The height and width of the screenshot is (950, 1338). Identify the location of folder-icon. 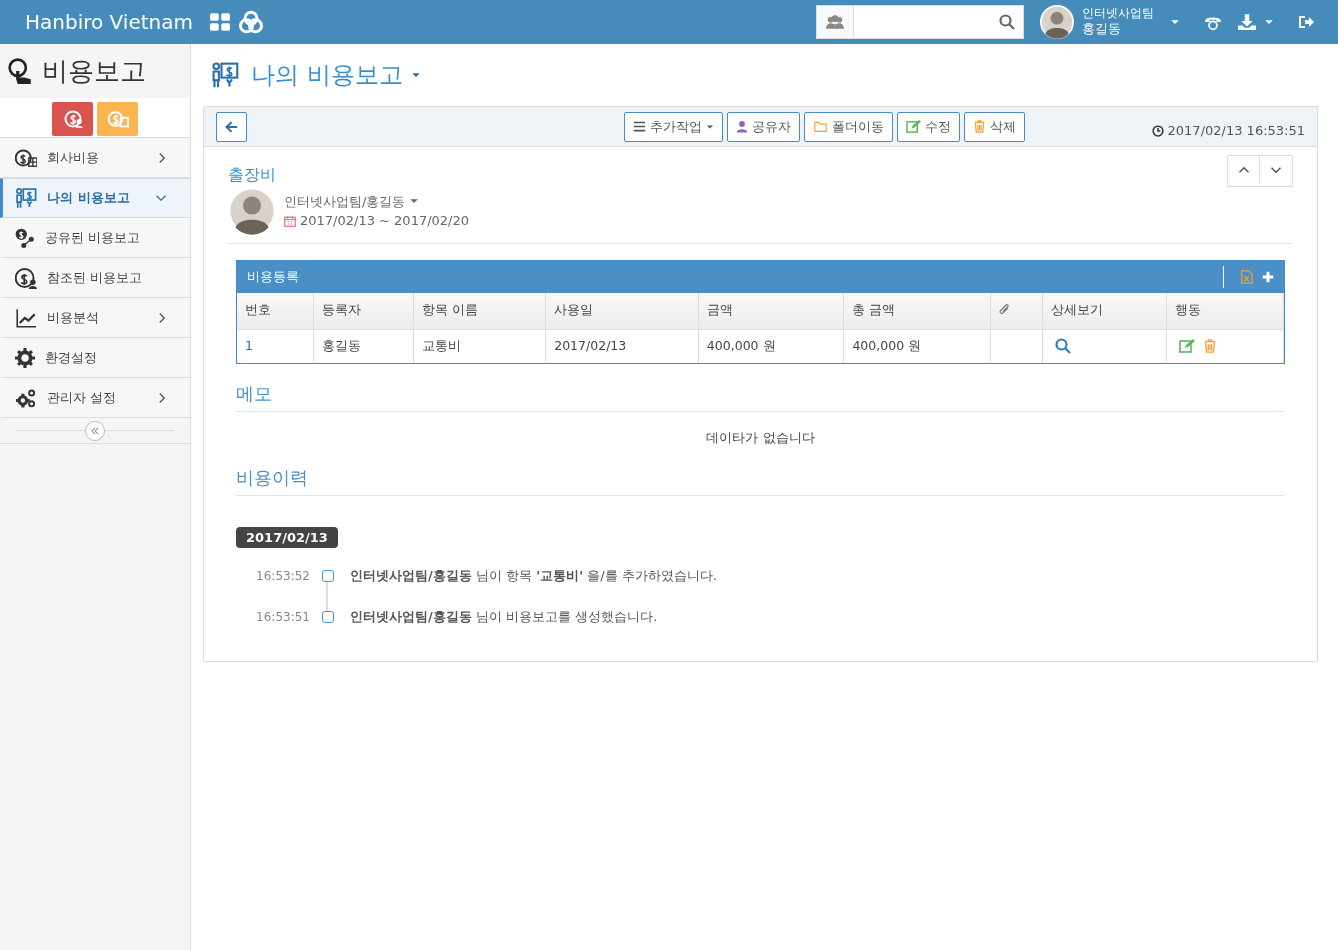
(820, 126).